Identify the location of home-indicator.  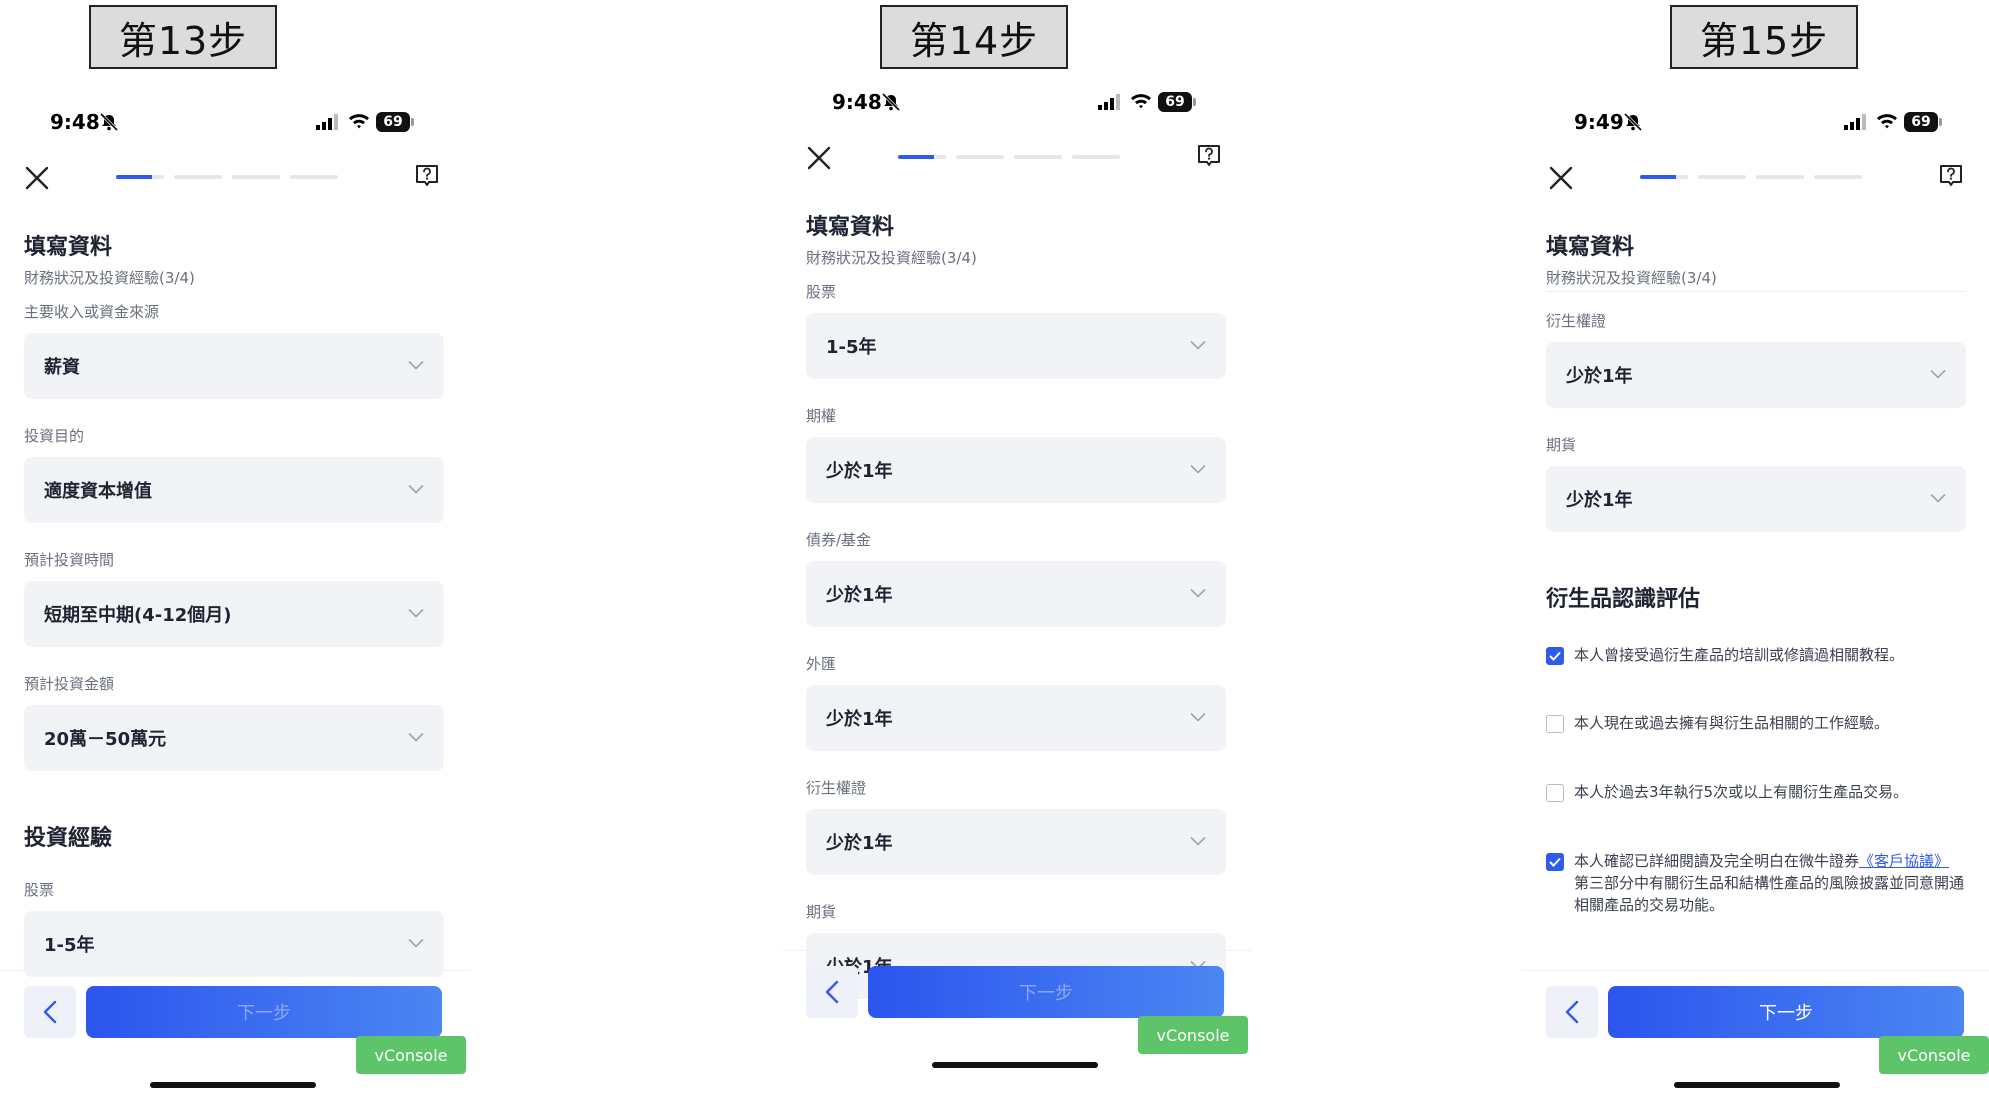
(233, 1085).